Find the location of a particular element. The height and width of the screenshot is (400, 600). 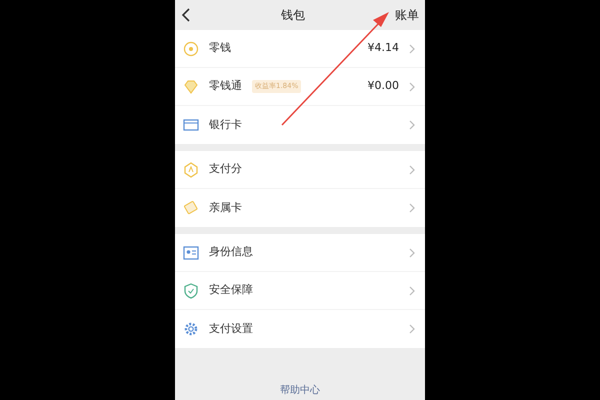

badge-icon is located at coordinates (191, 170).